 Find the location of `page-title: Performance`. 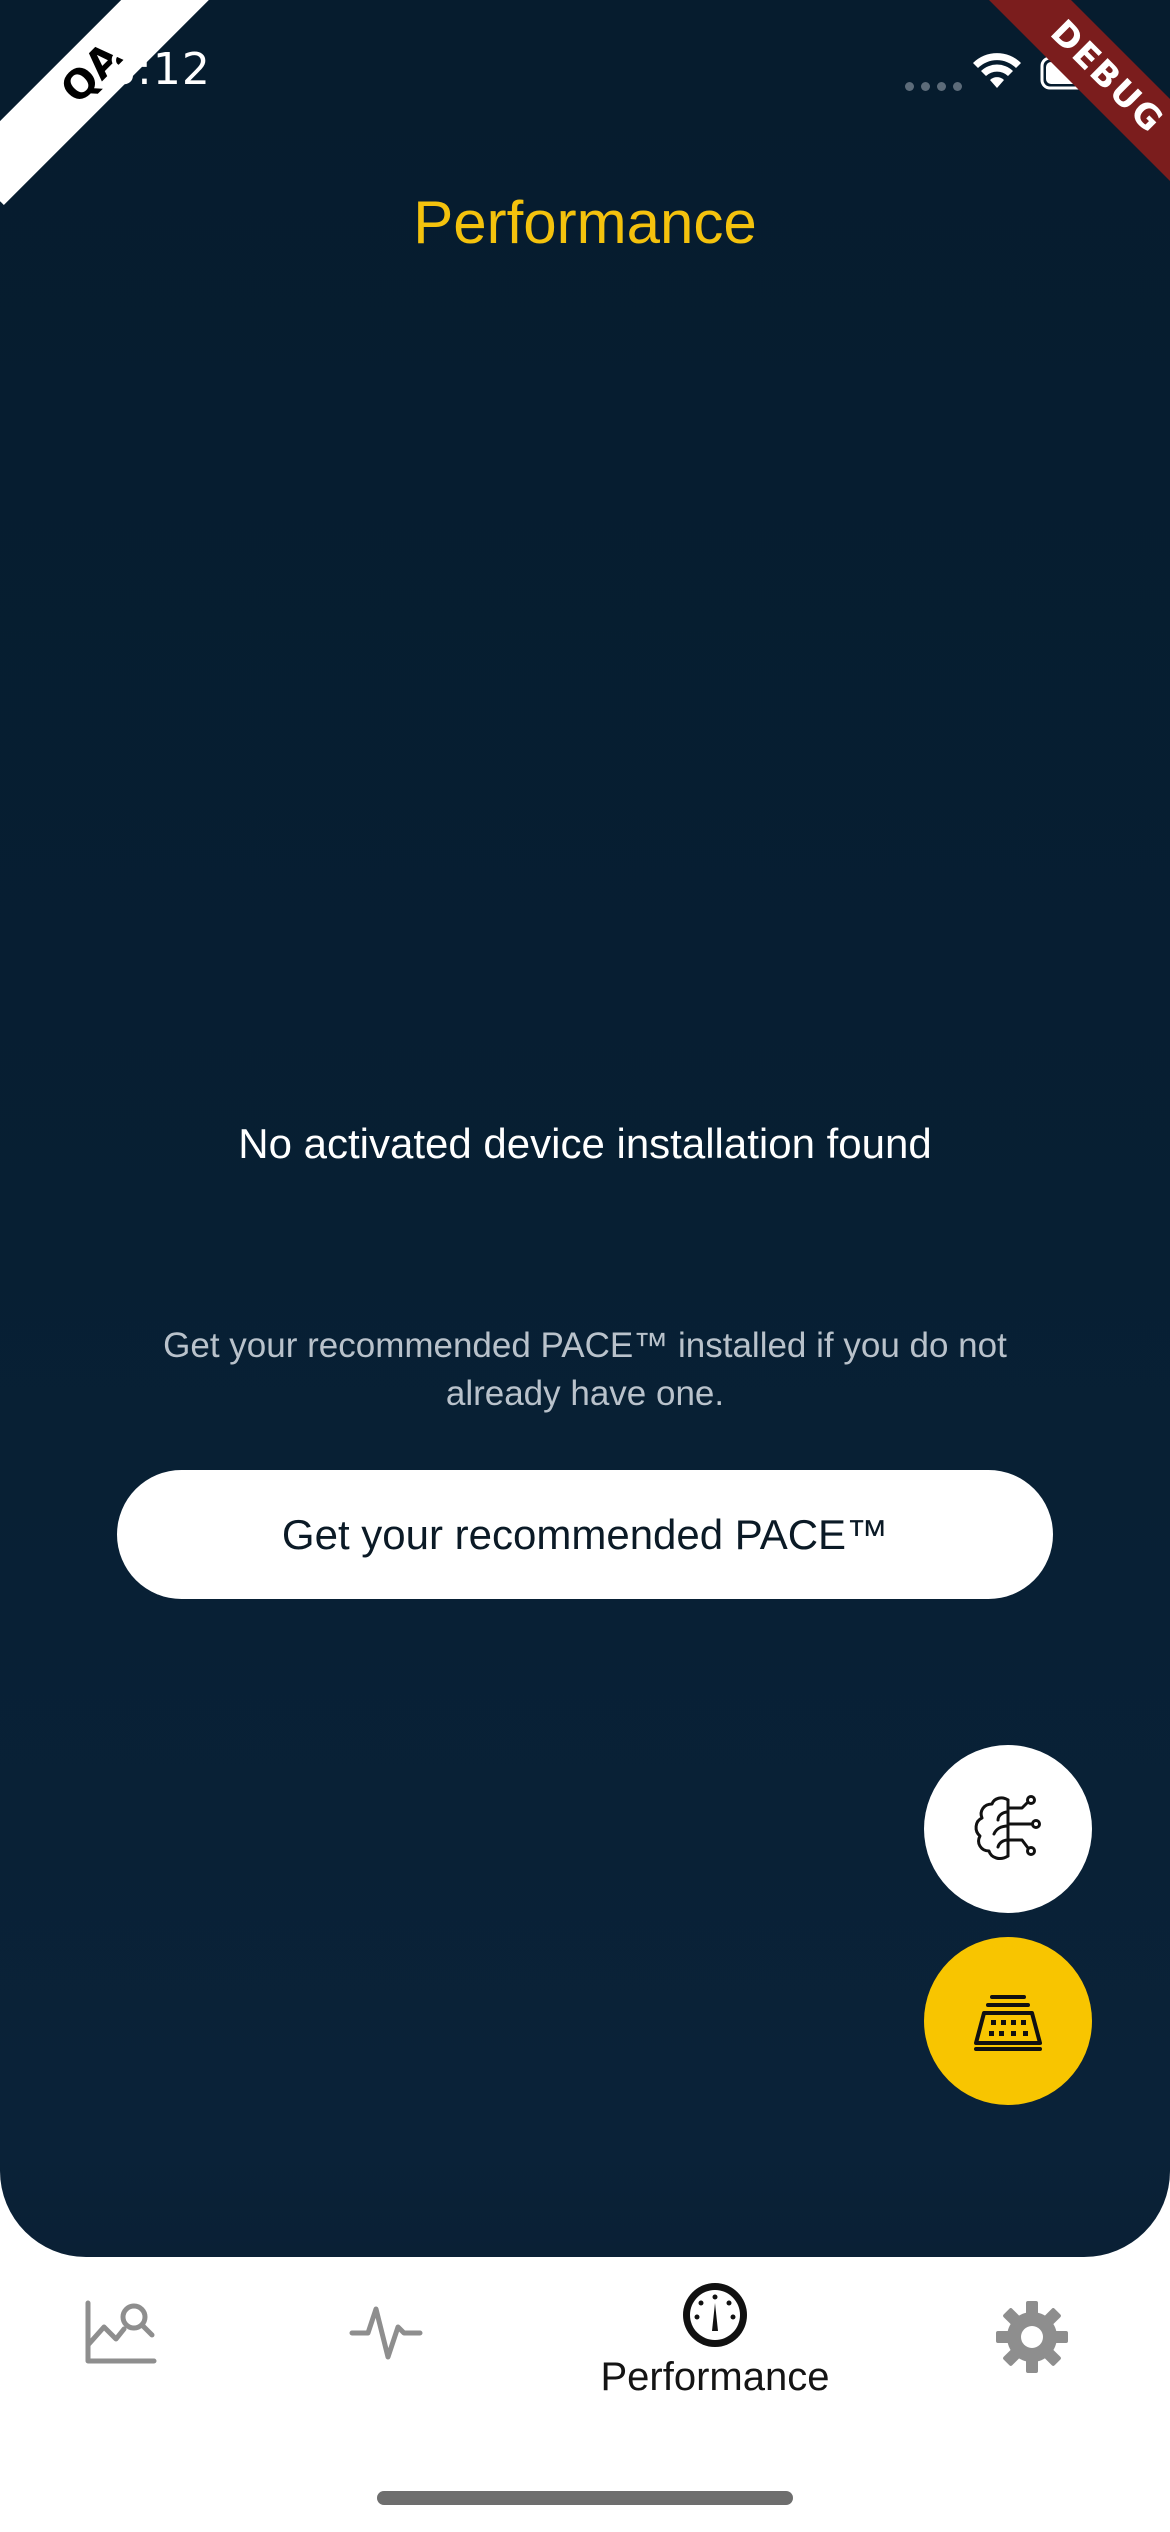

page-title: Performance is located at coordinates (585, 222).